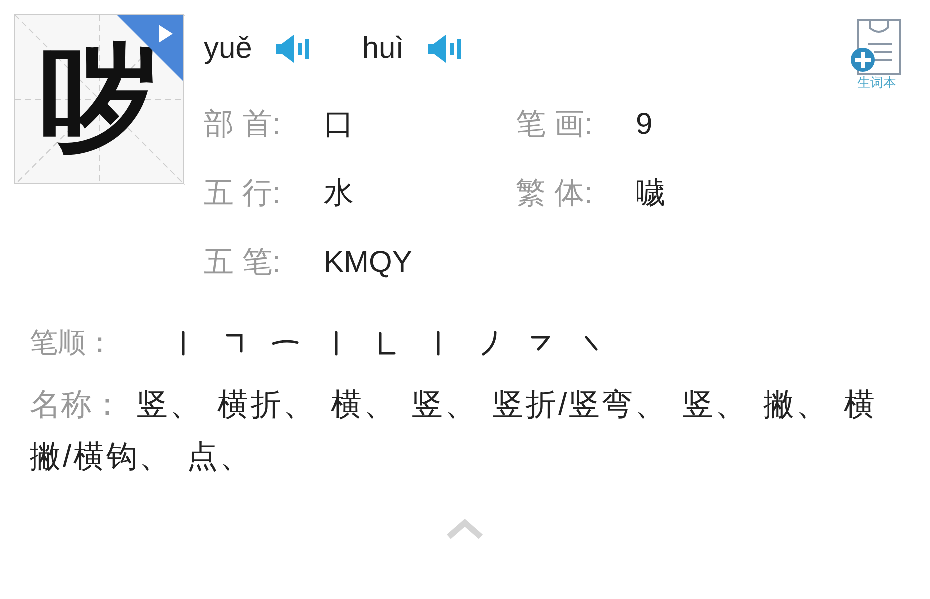  Describe the element at coordinates (368, 263) in the screenshot. I see `field-value: KMQY` at that location.